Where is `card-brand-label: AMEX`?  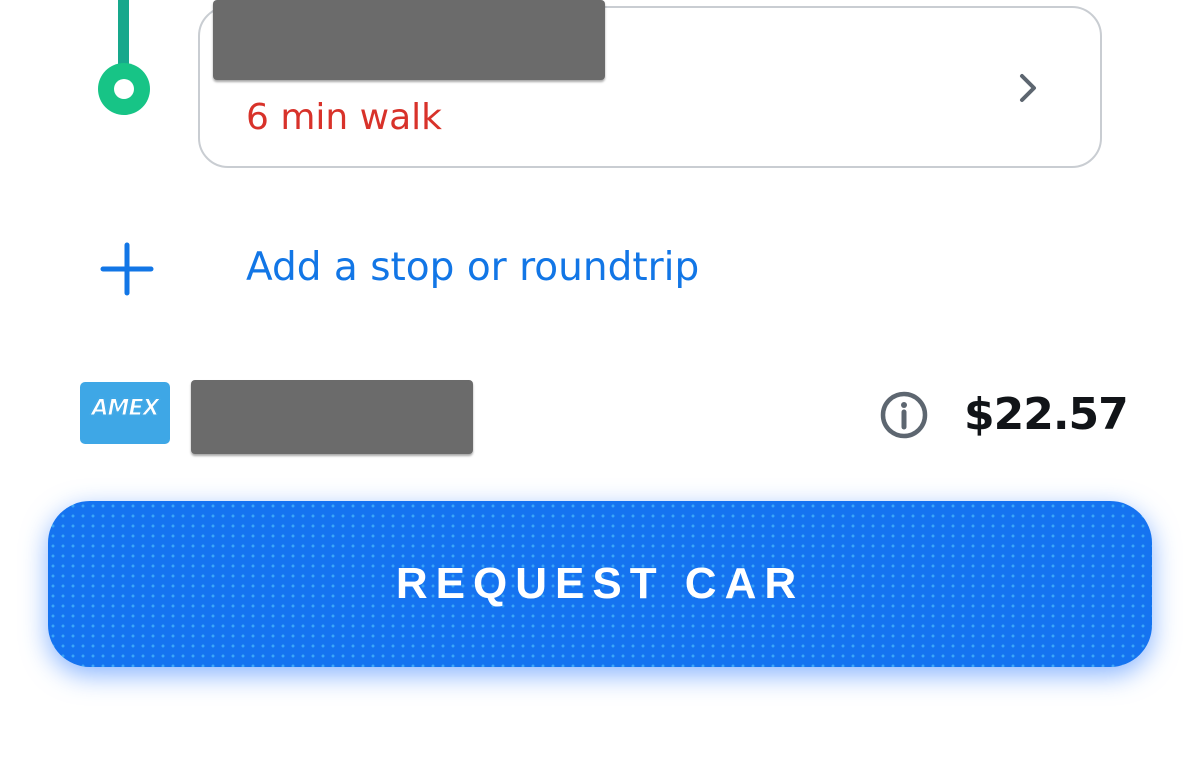 card-brand-label: AMEX is located at coordinates (125, 409).